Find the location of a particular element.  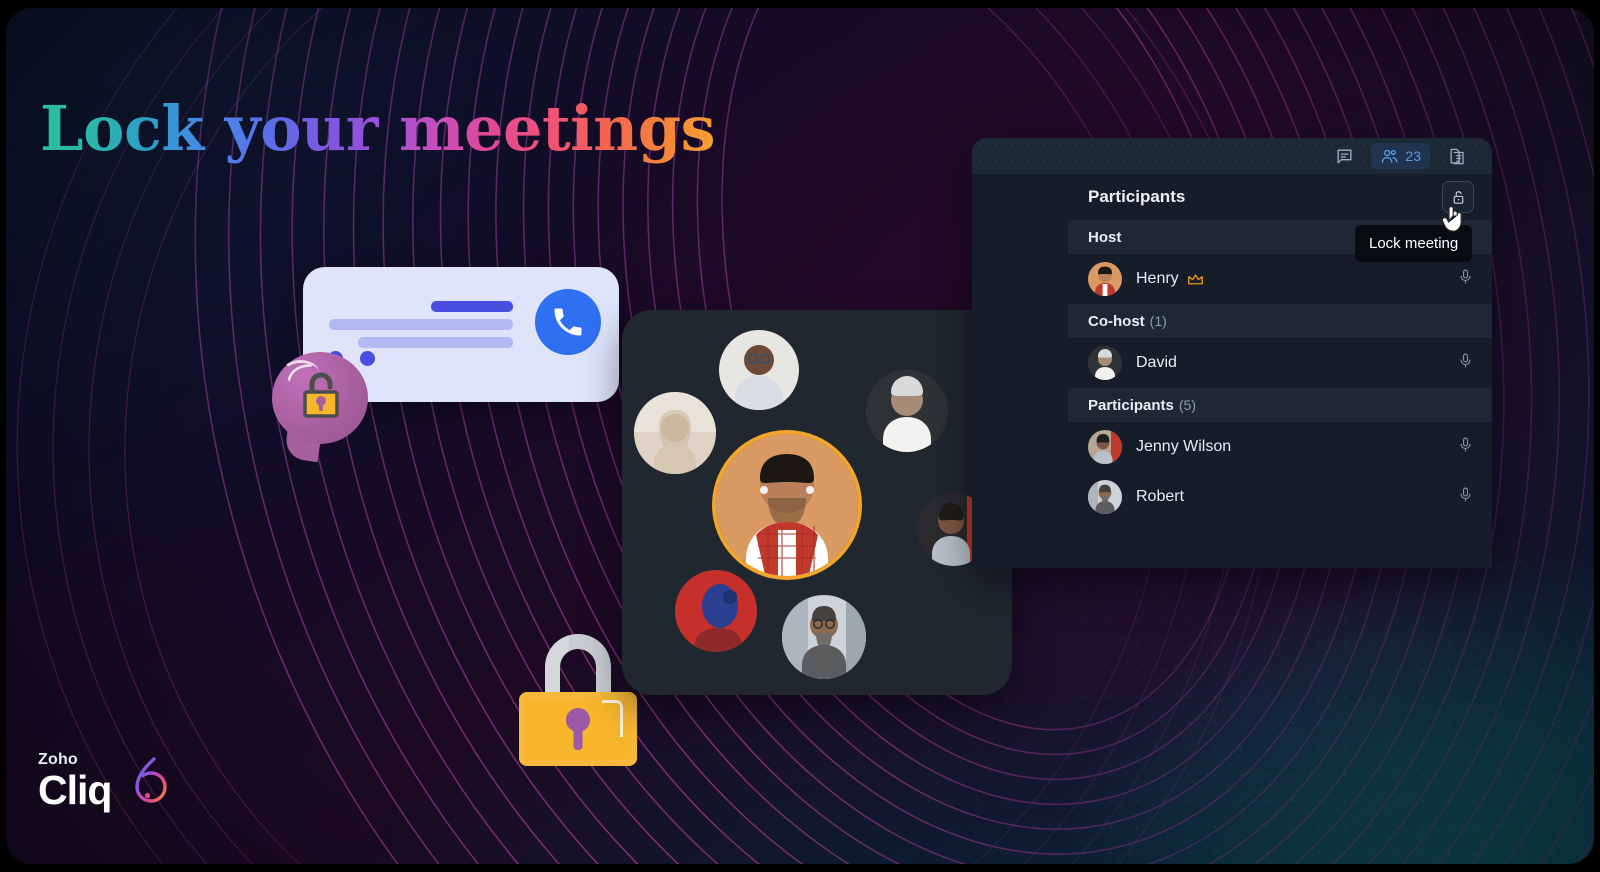

participant-count: 23 is located at coordinates (1413, 156).